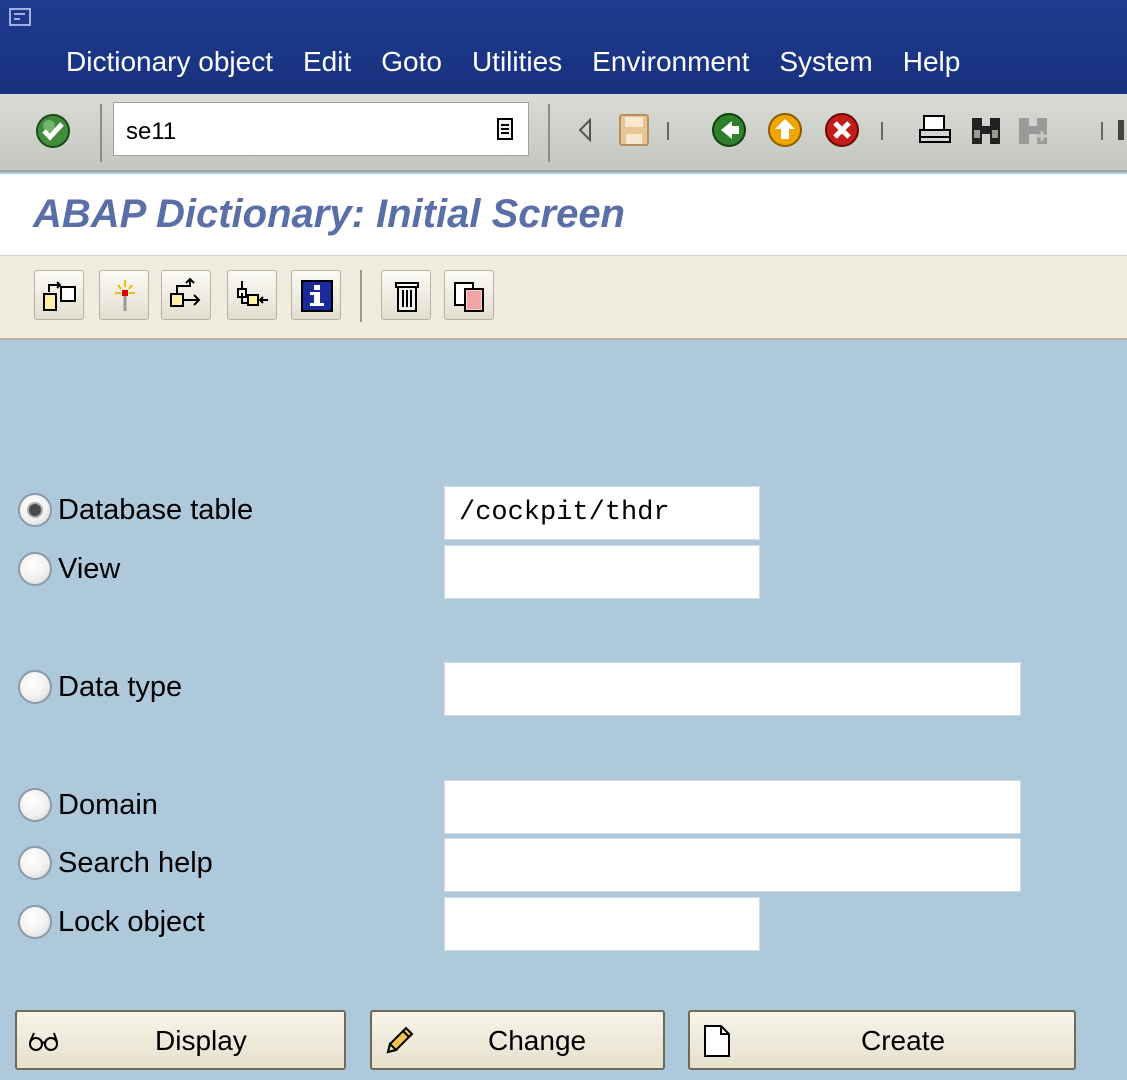 The width and height of the screenshot is (1127, 1080). What do you see at coordinates (53, 131) in the screenshot?
I see `enter-check-icon` at bounding box center [53, 131].